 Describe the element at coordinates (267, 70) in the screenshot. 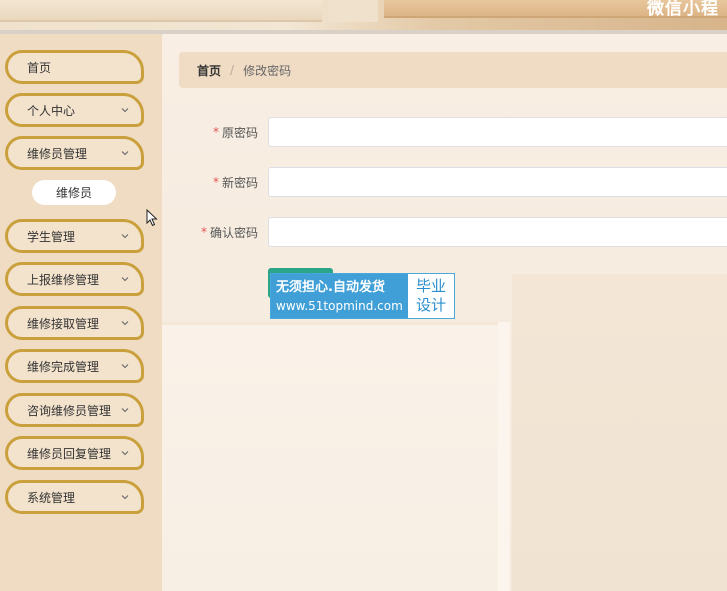

I see `breadcrumb-current: 修改密码` at that location.